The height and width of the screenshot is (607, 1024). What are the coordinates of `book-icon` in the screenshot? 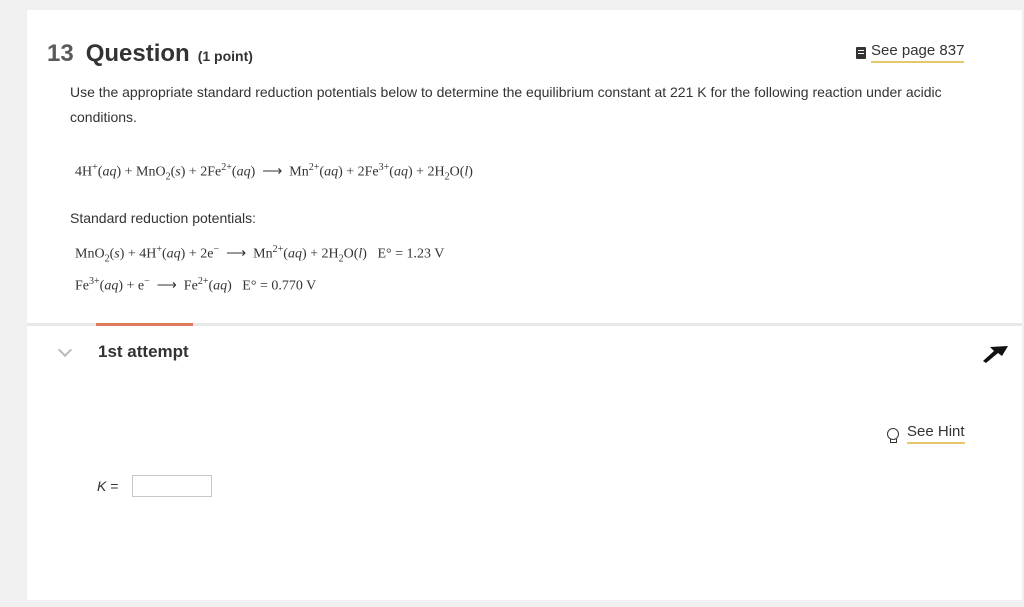 It's located at (861, 52).